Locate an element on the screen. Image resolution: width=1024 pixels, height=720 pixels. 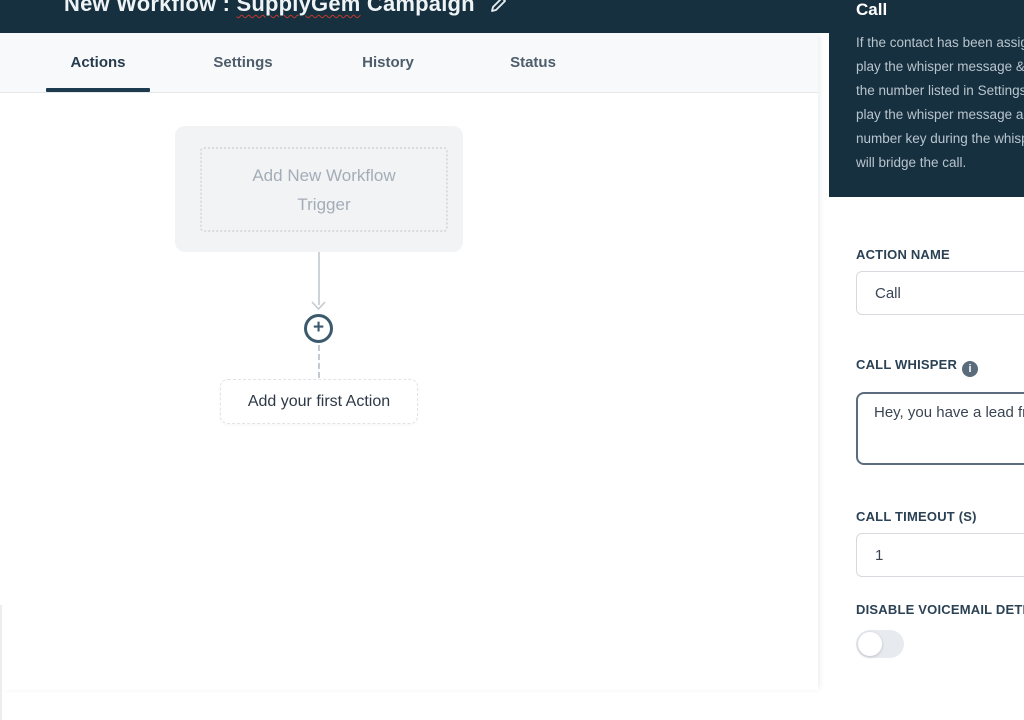
action-name-label: ACTION NAME is located at coordinates (903, 254).